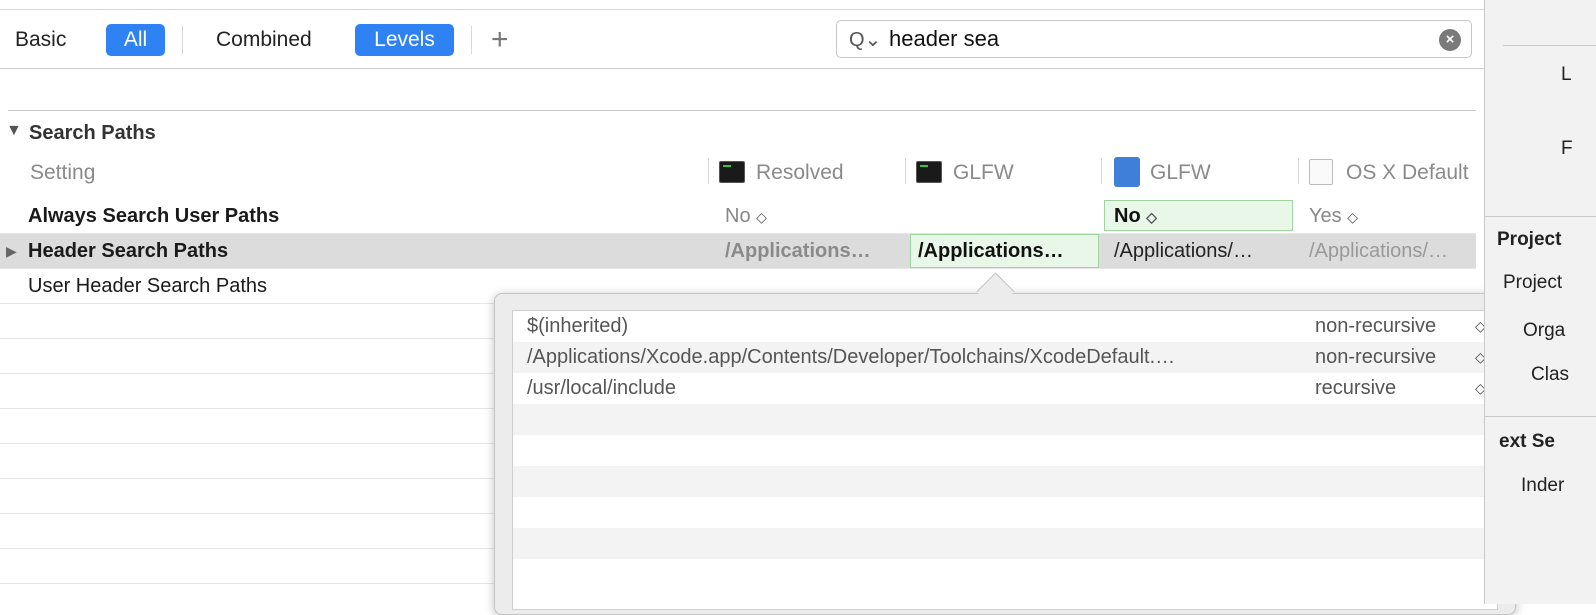 The image size is (1596, 615). What do you see at coordinates (1566, 74) in the screenshot?
I see `inspector-label: L` at bounding box center [1566, 74].